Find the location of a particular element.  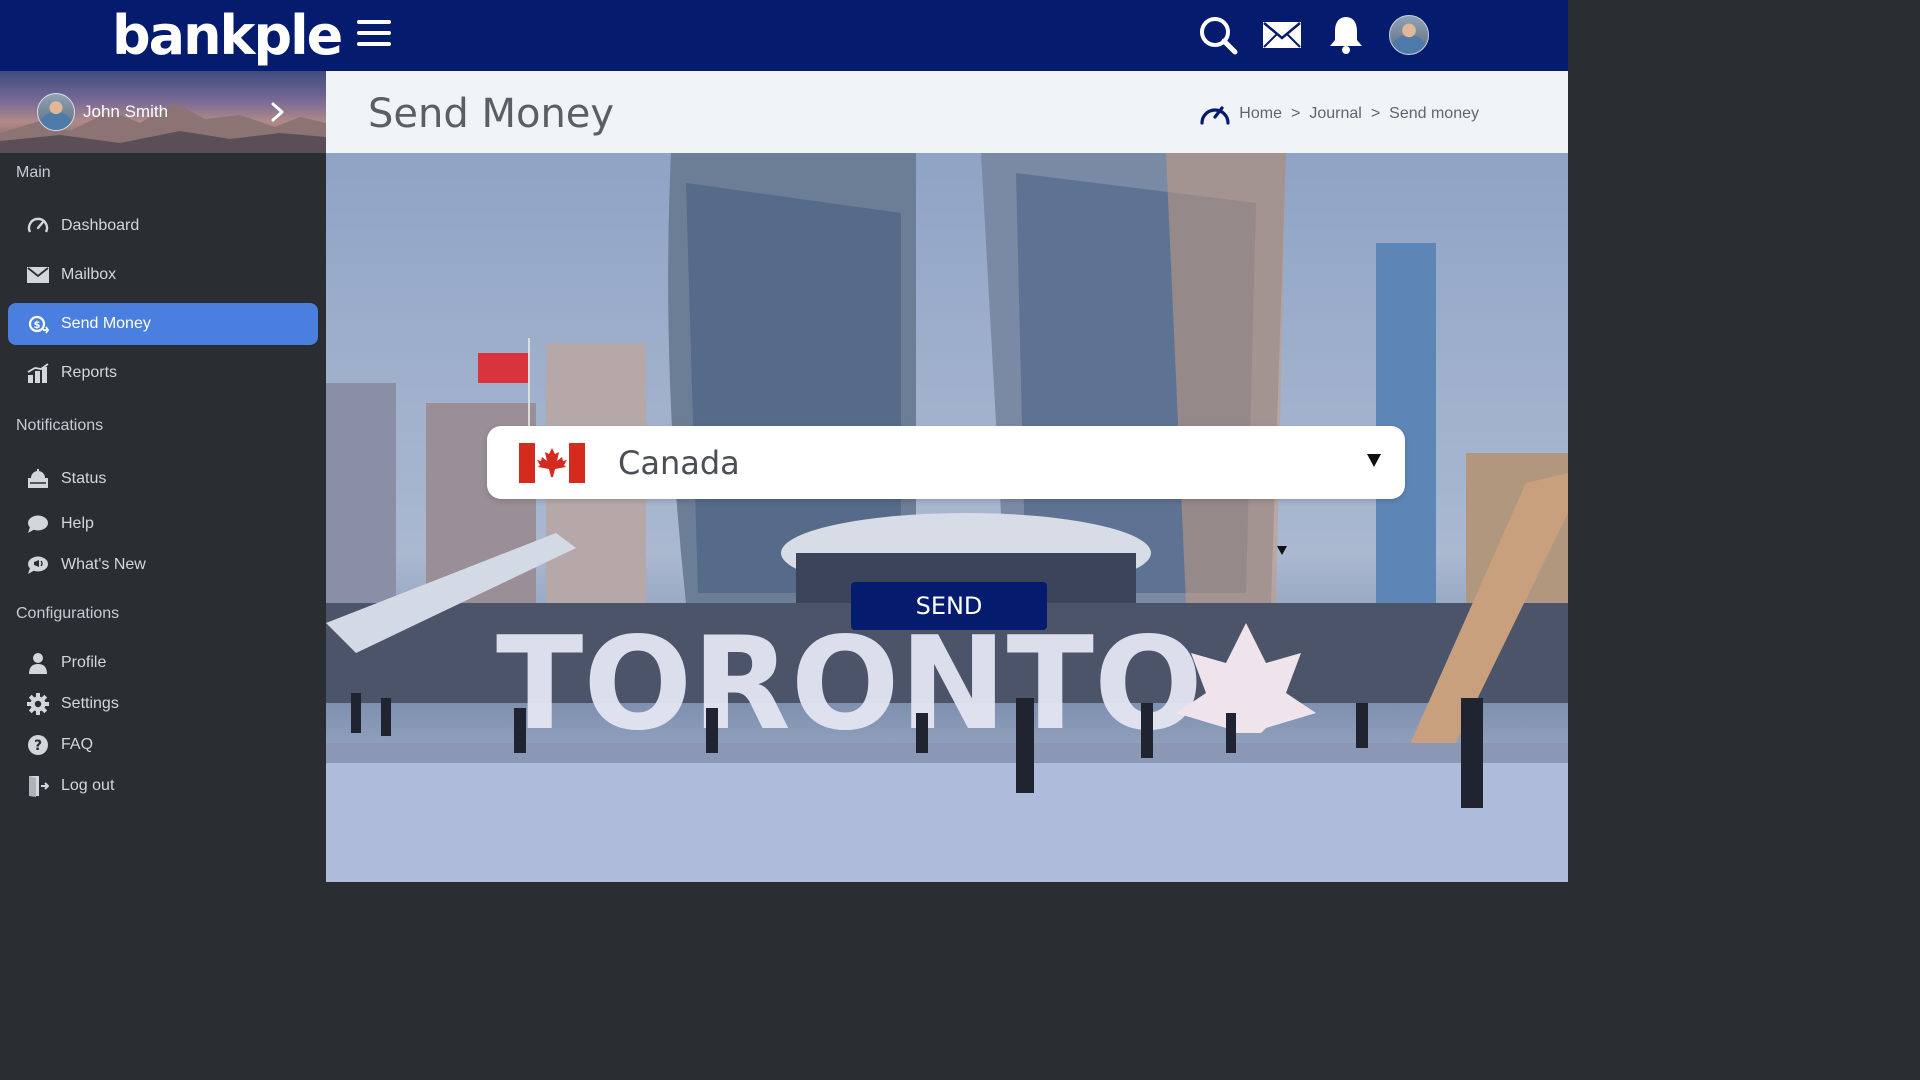

chat-bubble-icon is located at coordinates (38, 524).